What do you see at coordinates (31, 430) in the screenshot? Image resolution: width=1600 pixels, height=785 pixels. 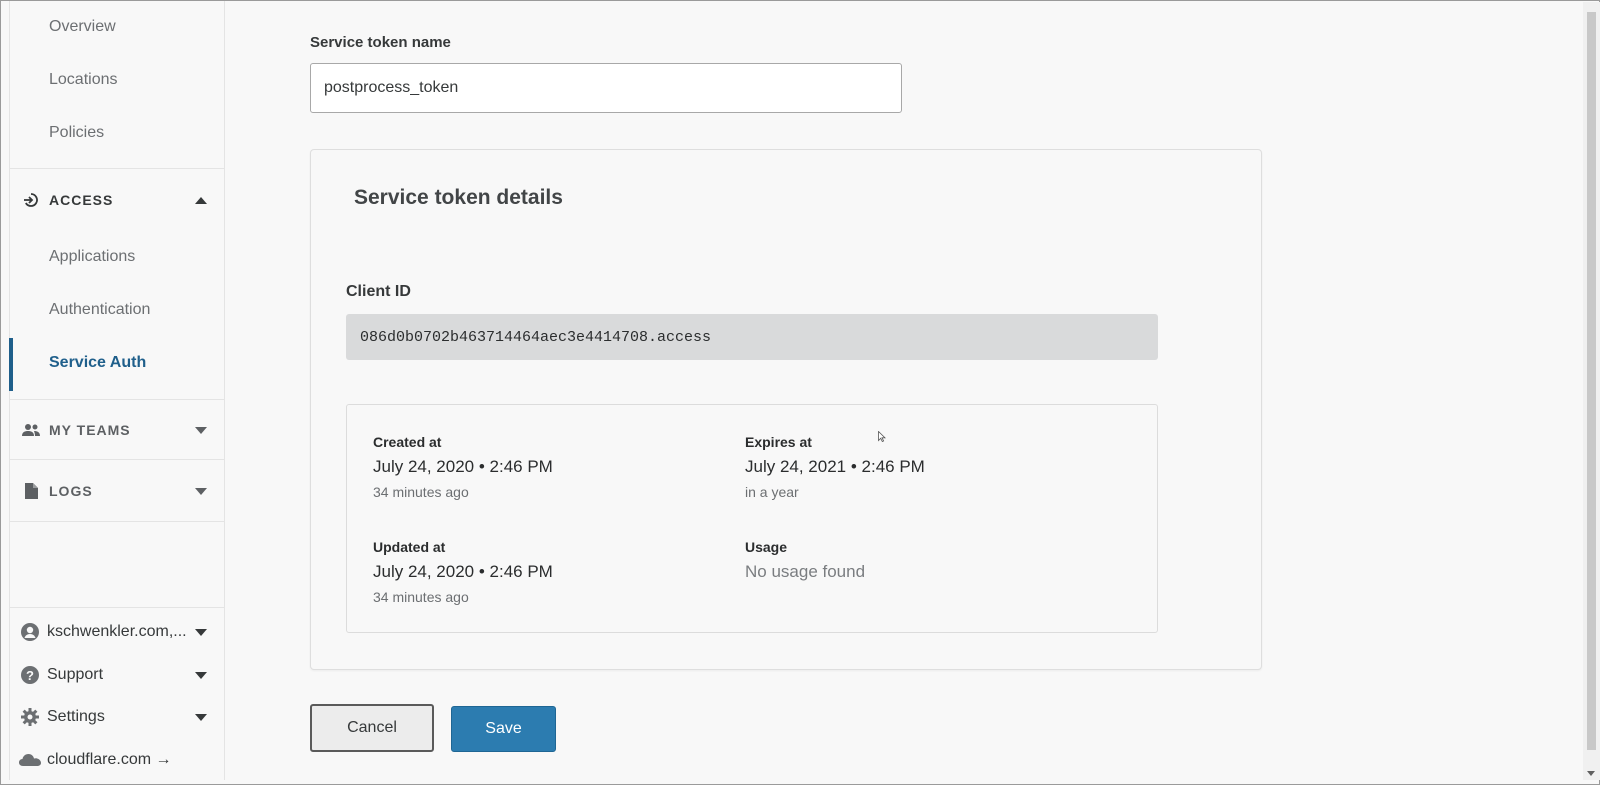 I see `people-icon` at bounding box center [31, 430].